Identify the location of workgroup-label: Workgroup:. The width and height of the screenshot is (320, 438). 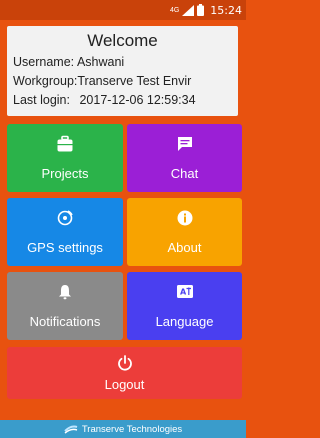
(45, 81).